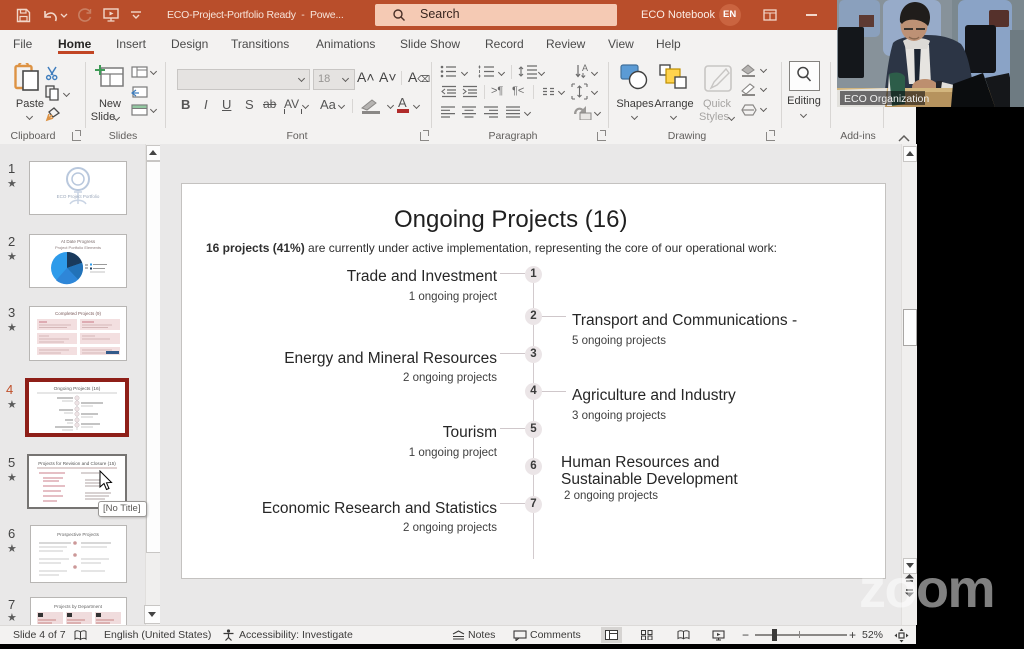  I want to click on svg-text: Ongoing Projects (16), so click(77, 389).